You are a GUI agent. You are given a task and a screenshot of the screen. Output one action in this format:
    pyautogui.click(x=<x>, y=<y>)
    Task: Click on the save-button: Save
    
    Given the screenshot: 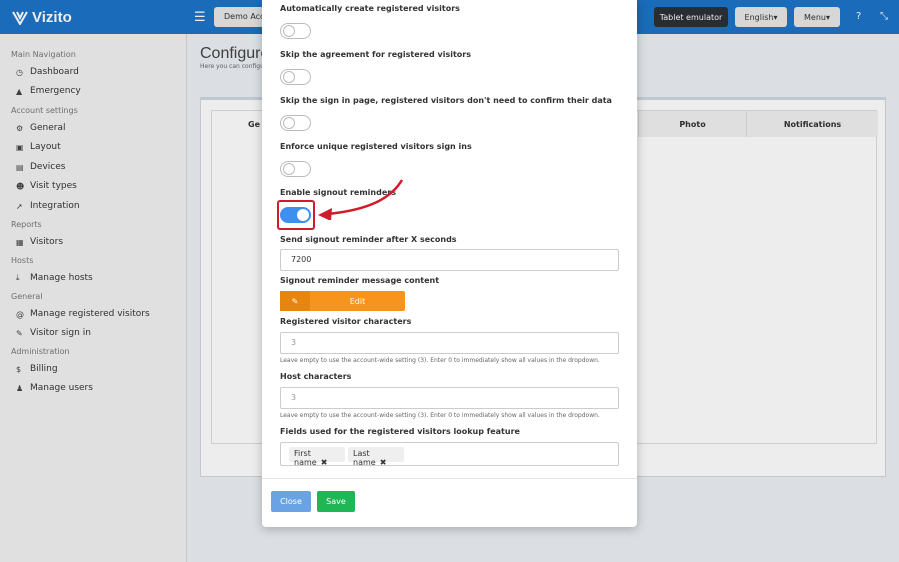 What is the action you would take?
    pyautogui.click(x=336, y=501)
    